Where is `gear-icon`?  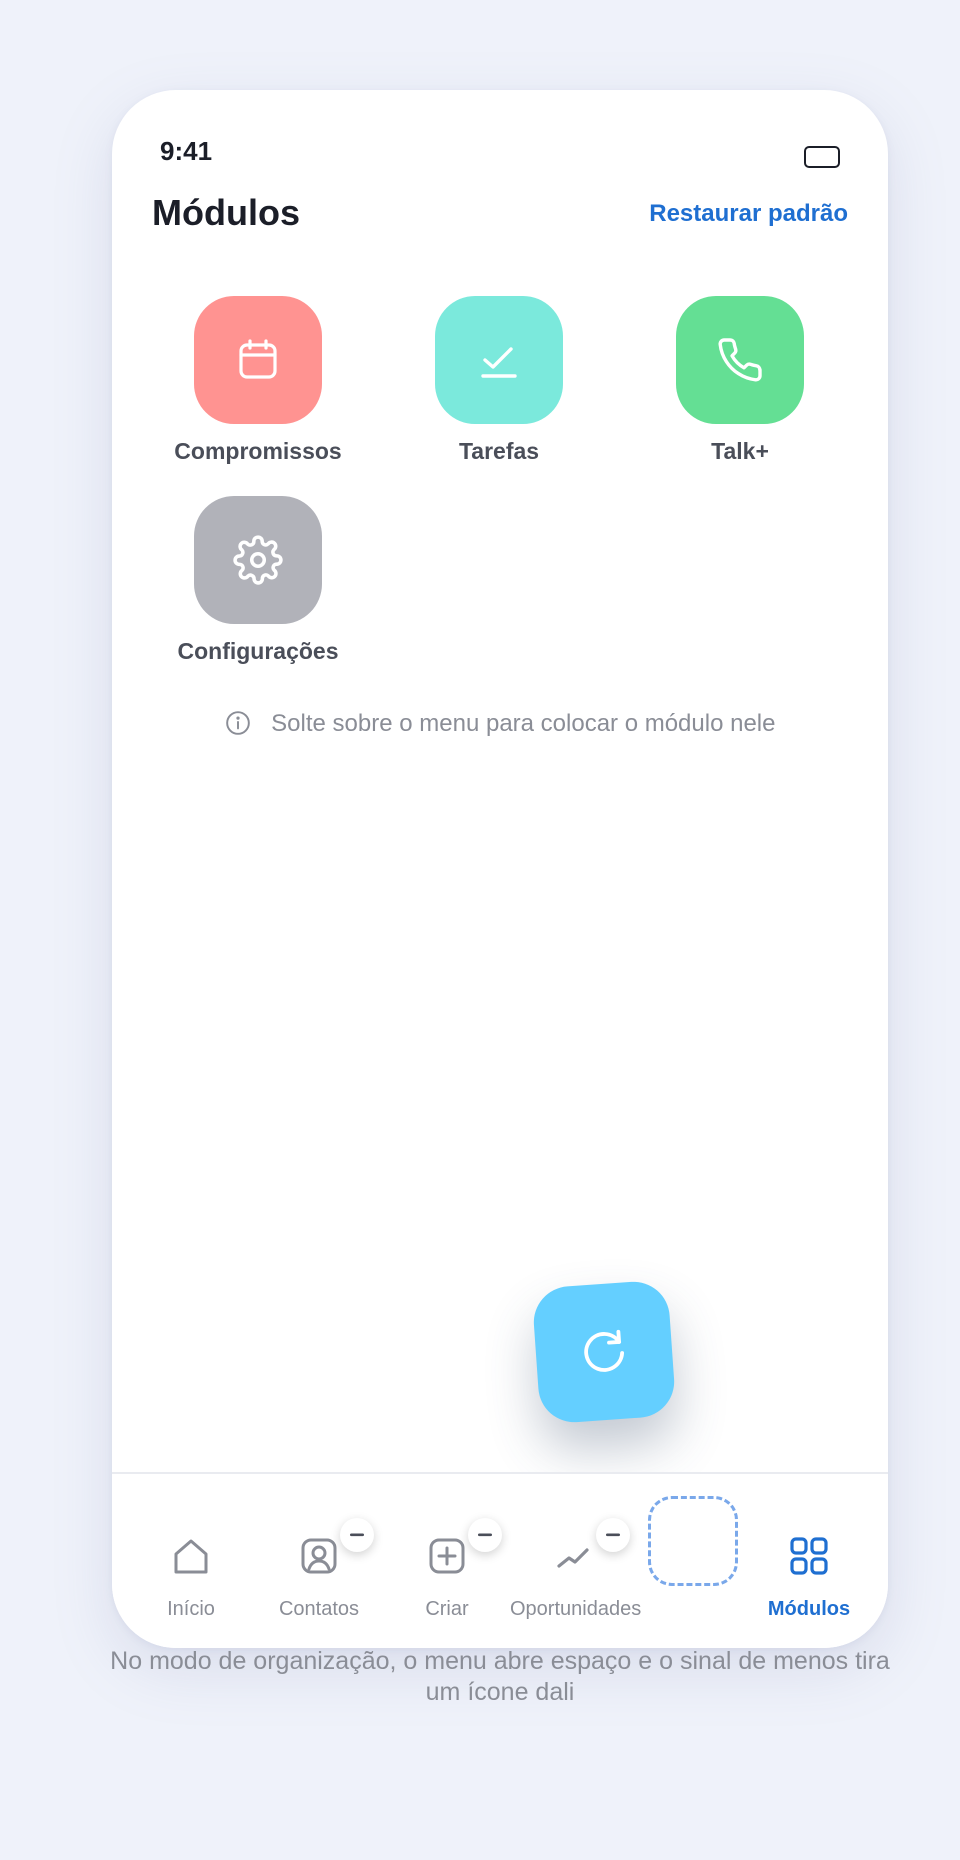
gear-icon is located at coordinates (258, 560).